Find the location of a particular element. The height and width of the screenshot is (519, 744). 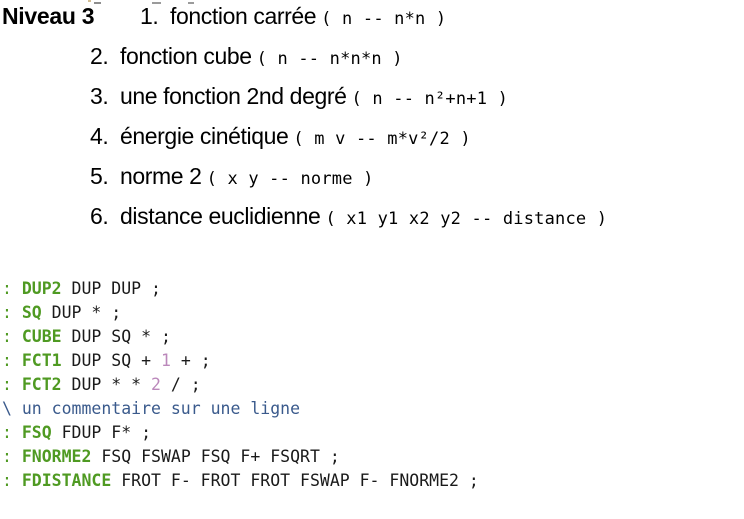

word-body: DUP DUP ; is located at coordinates (111, 288).